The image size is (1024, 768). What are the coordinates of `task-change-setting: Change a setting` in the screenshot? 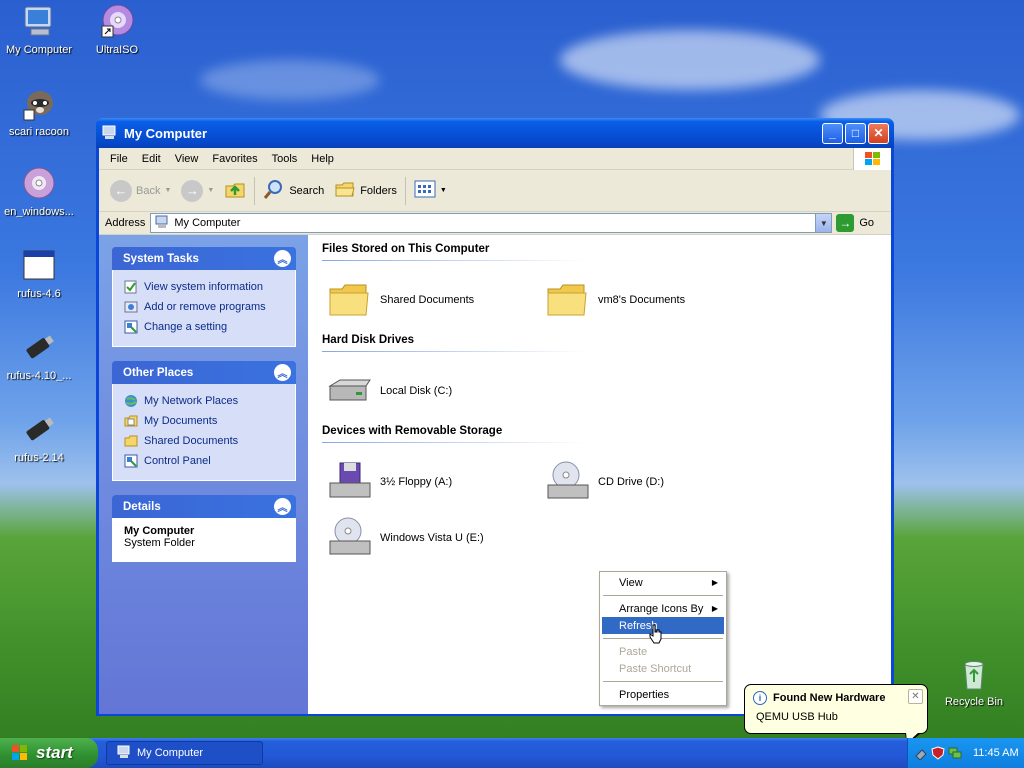 It's located at (204, 327).